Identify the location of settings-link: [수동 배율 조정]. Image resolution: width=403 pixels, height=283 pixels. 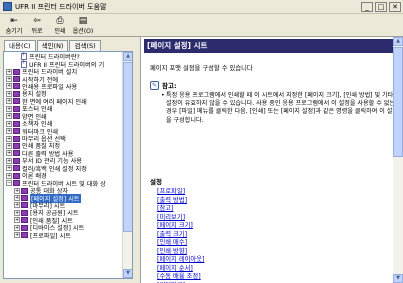
(180, 275).